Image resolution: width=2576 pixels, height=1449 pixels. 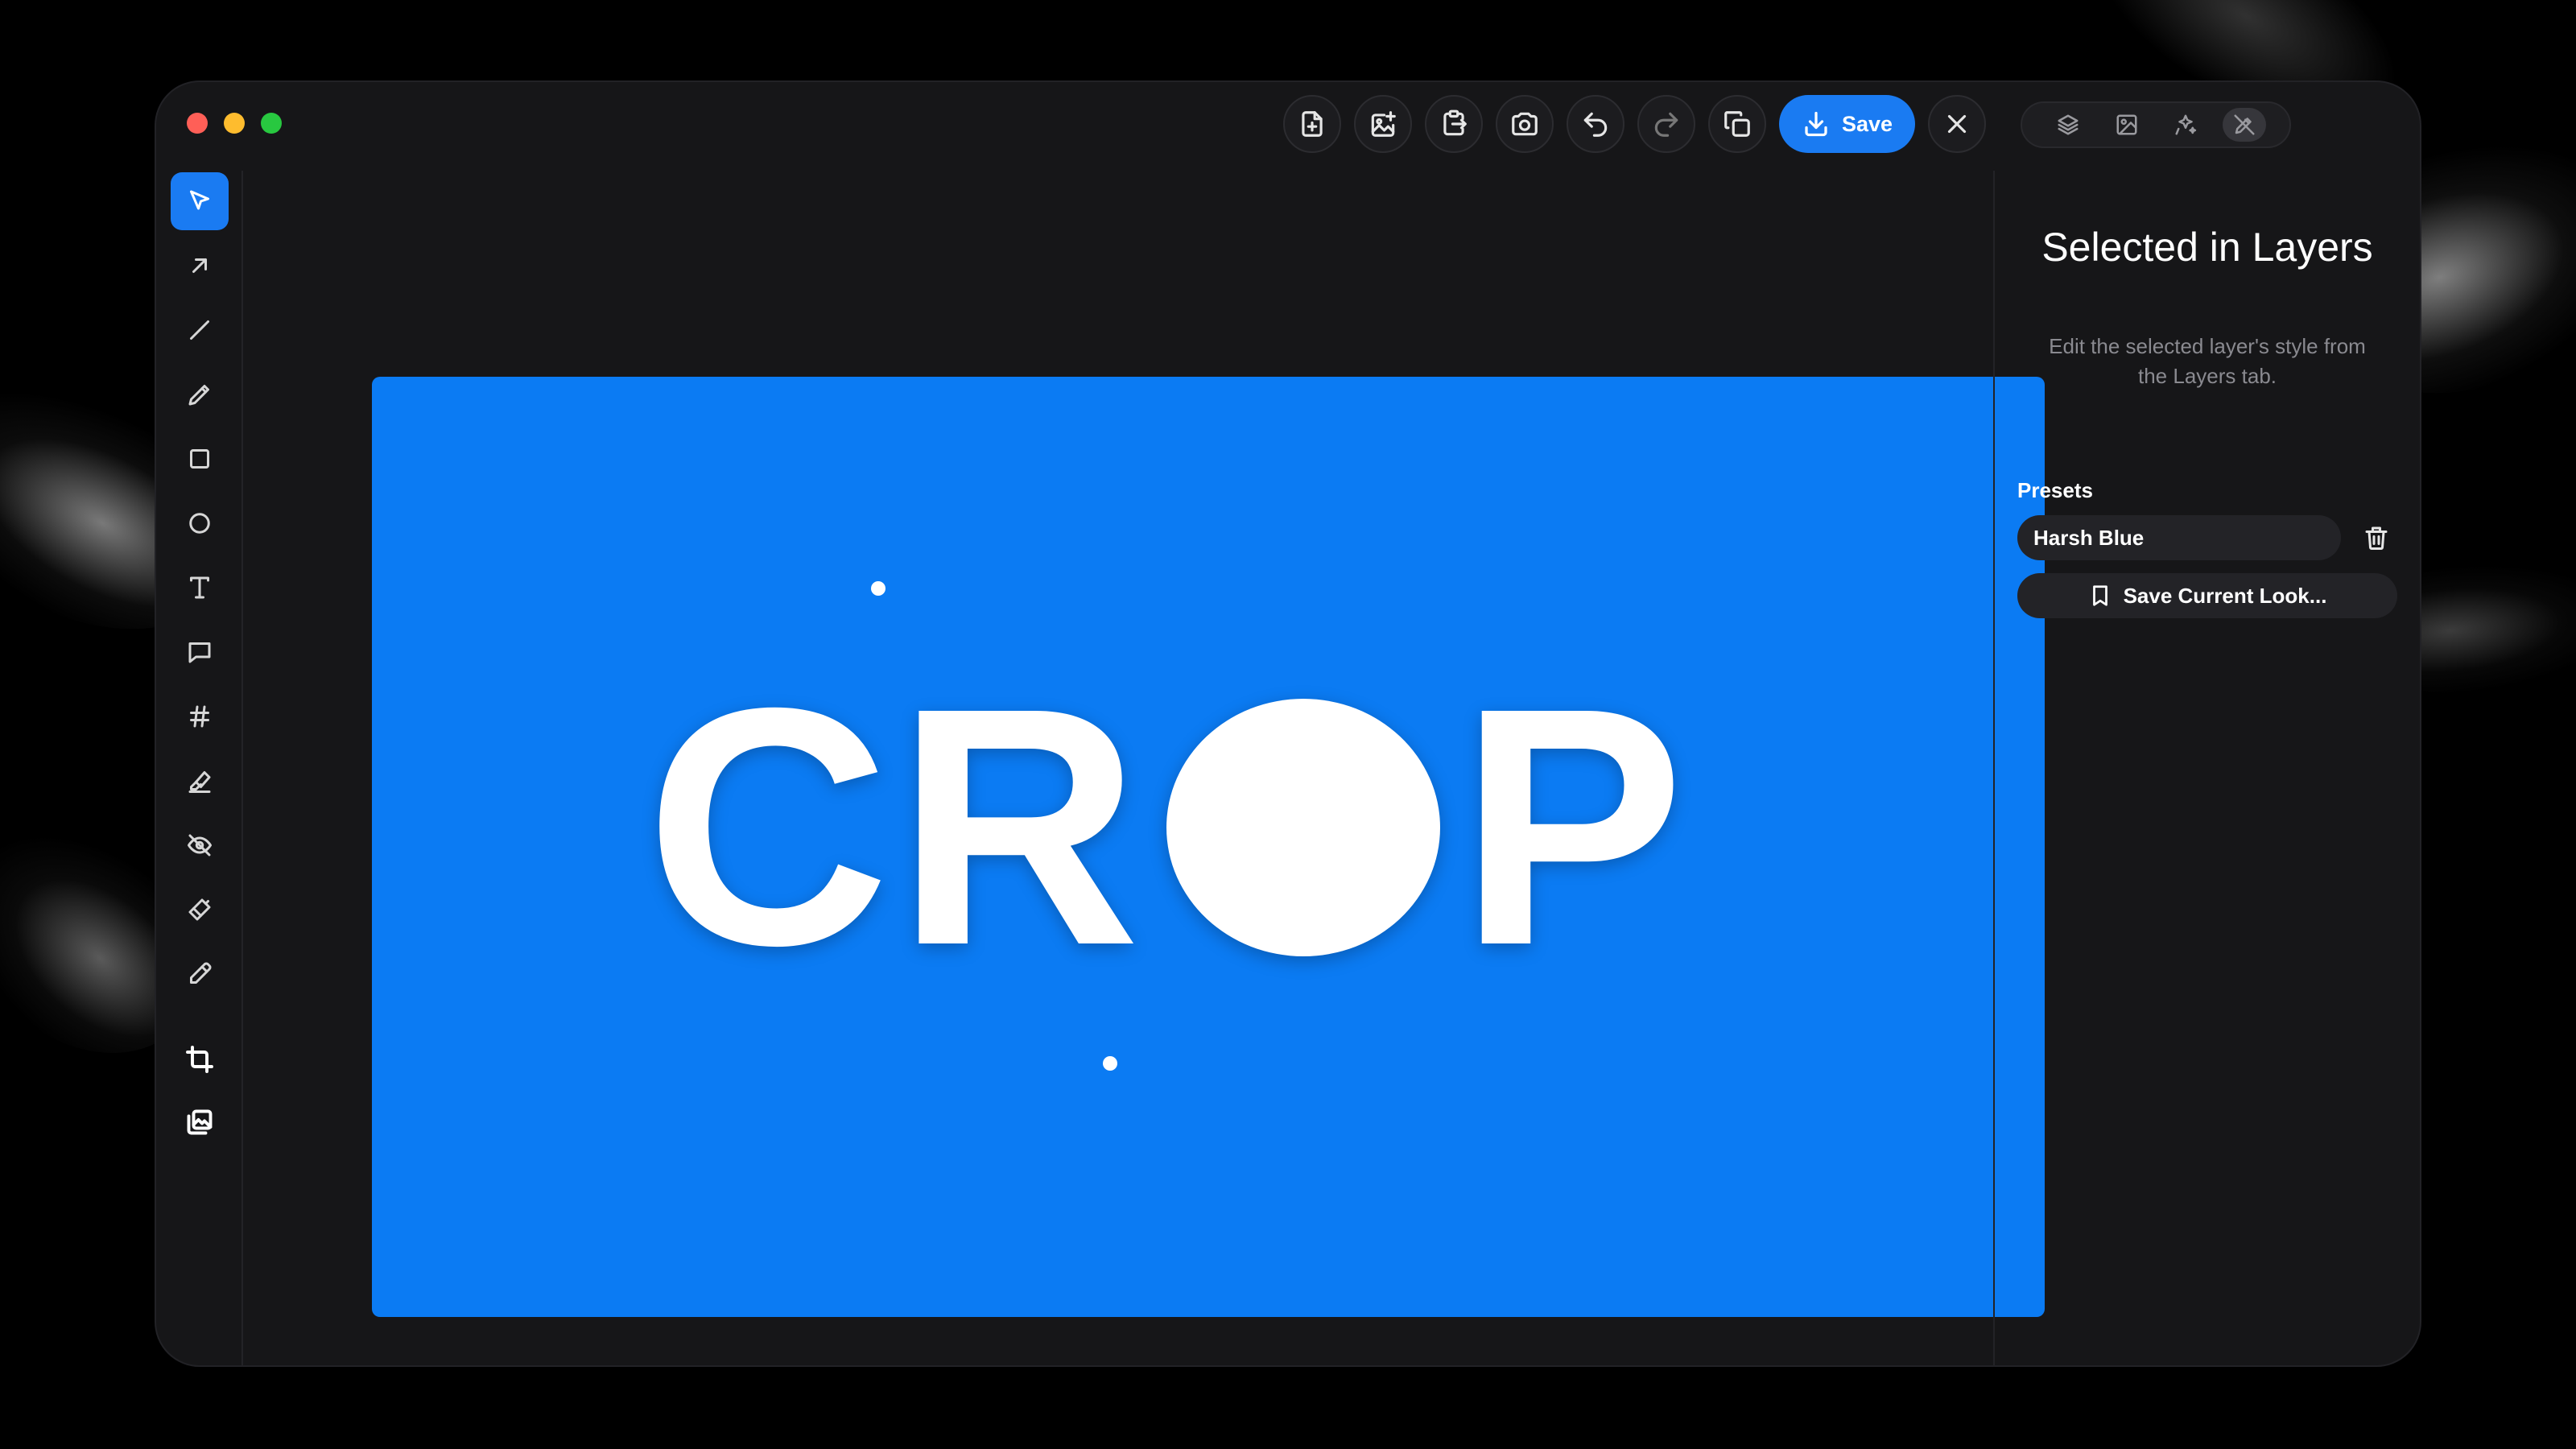 I want to click on copy-button, so click(x=1737, y=124).